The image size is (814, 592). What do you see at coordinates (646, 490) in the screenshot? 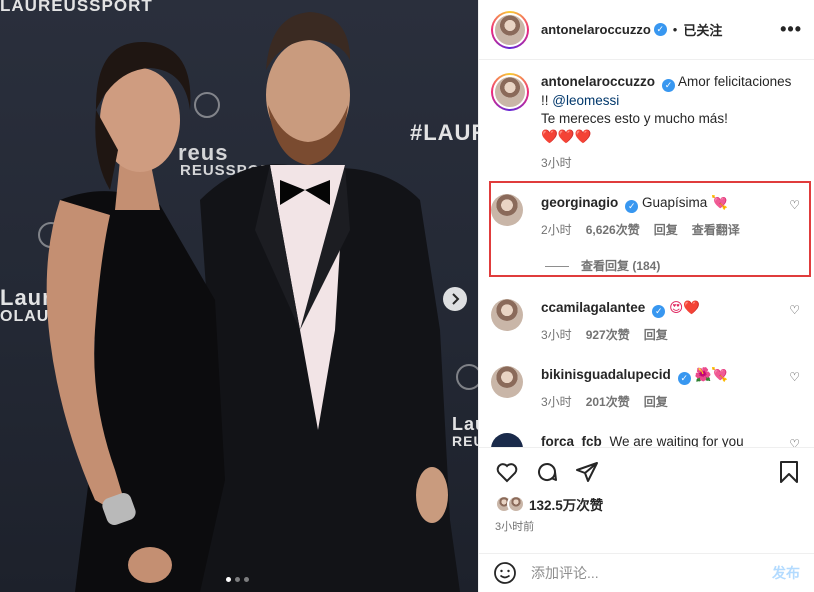
I see `post-actions: 132.5万次赞 3小时前` at bounding box center [646, 490].